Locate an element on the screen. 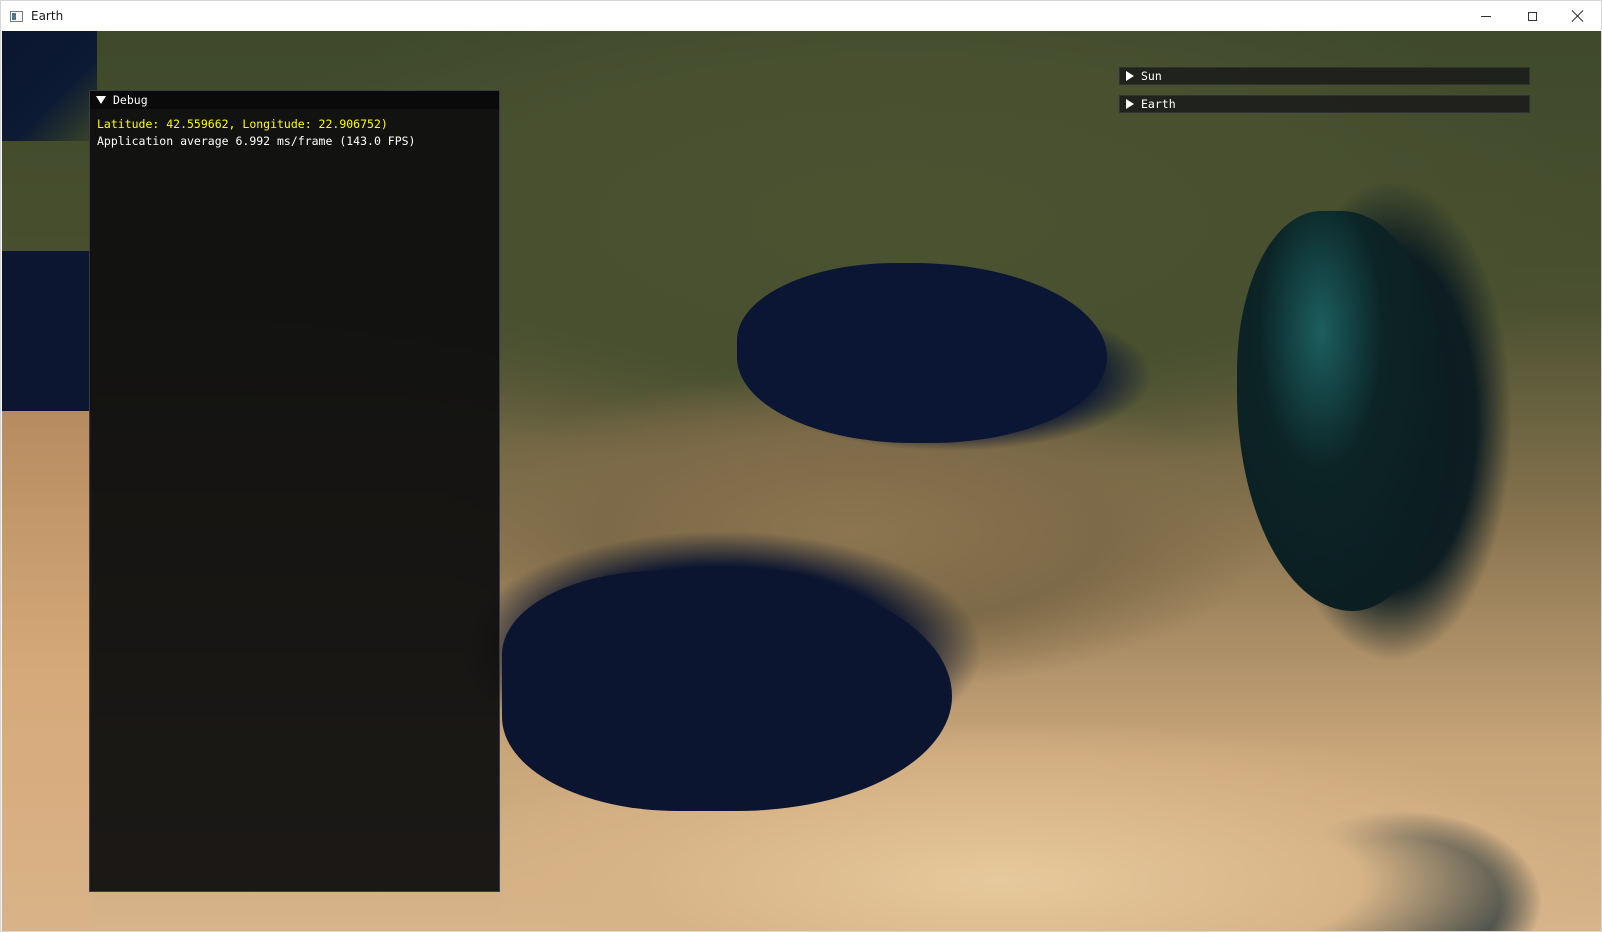 Image resolution: width=1602 pixels, height=932 pixels. debug-title: Debug is located at coordinates (130, 100).